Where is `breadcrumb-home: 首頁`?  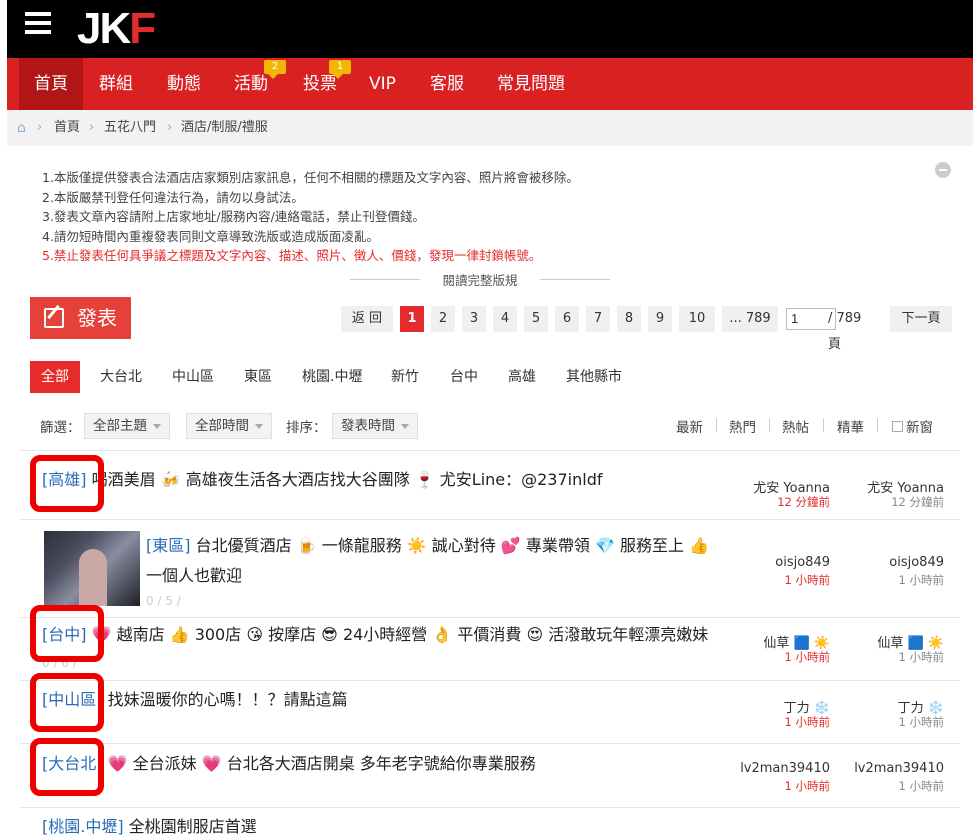 breadcrumb-home: 首頁 is located at coordinates (67, 128).